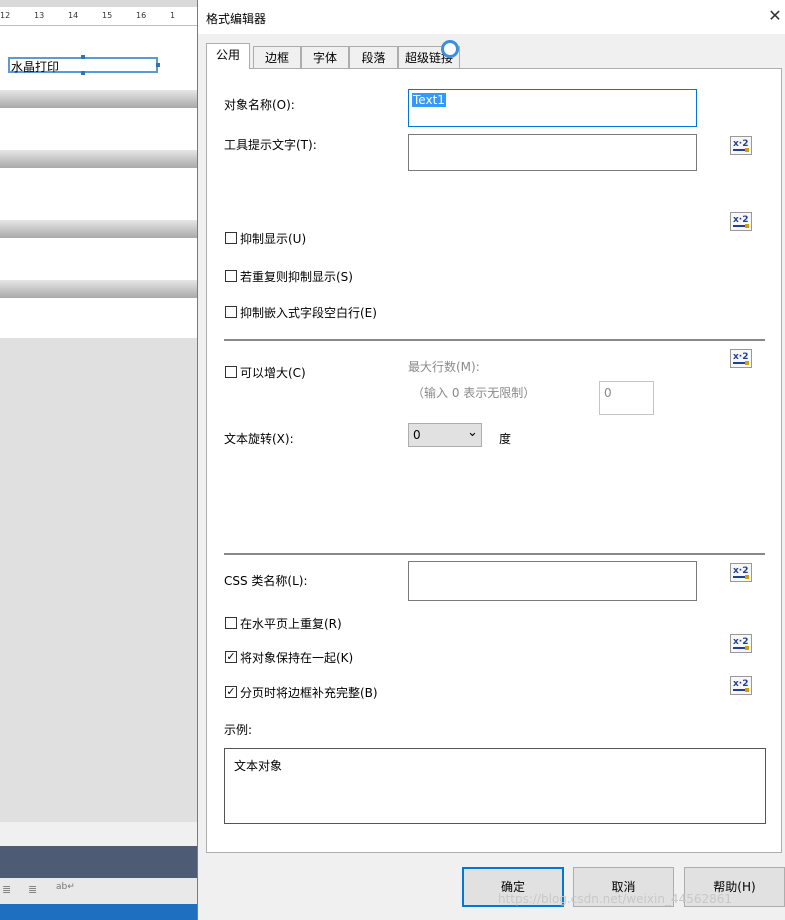  What do you see at coordinates (450, 49) in the screenshot?
I see `busy-cursor-icon` at bounding box center [450, 49].